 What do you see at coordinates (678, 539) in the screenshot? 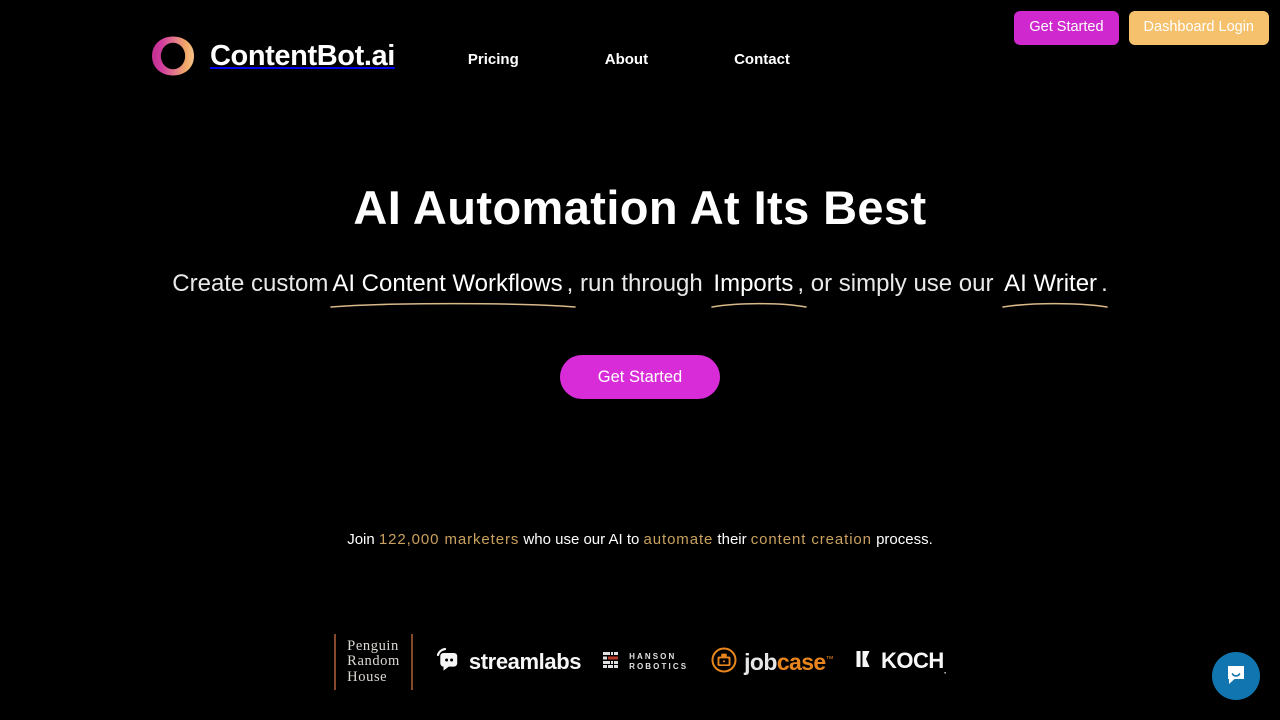
I see `social-action: automate` at bounding box center [678, 539].